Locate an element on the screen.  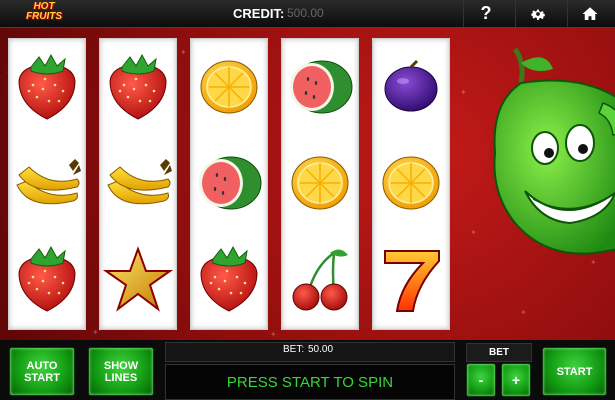
star-icon is located at coordinates (138, 279).